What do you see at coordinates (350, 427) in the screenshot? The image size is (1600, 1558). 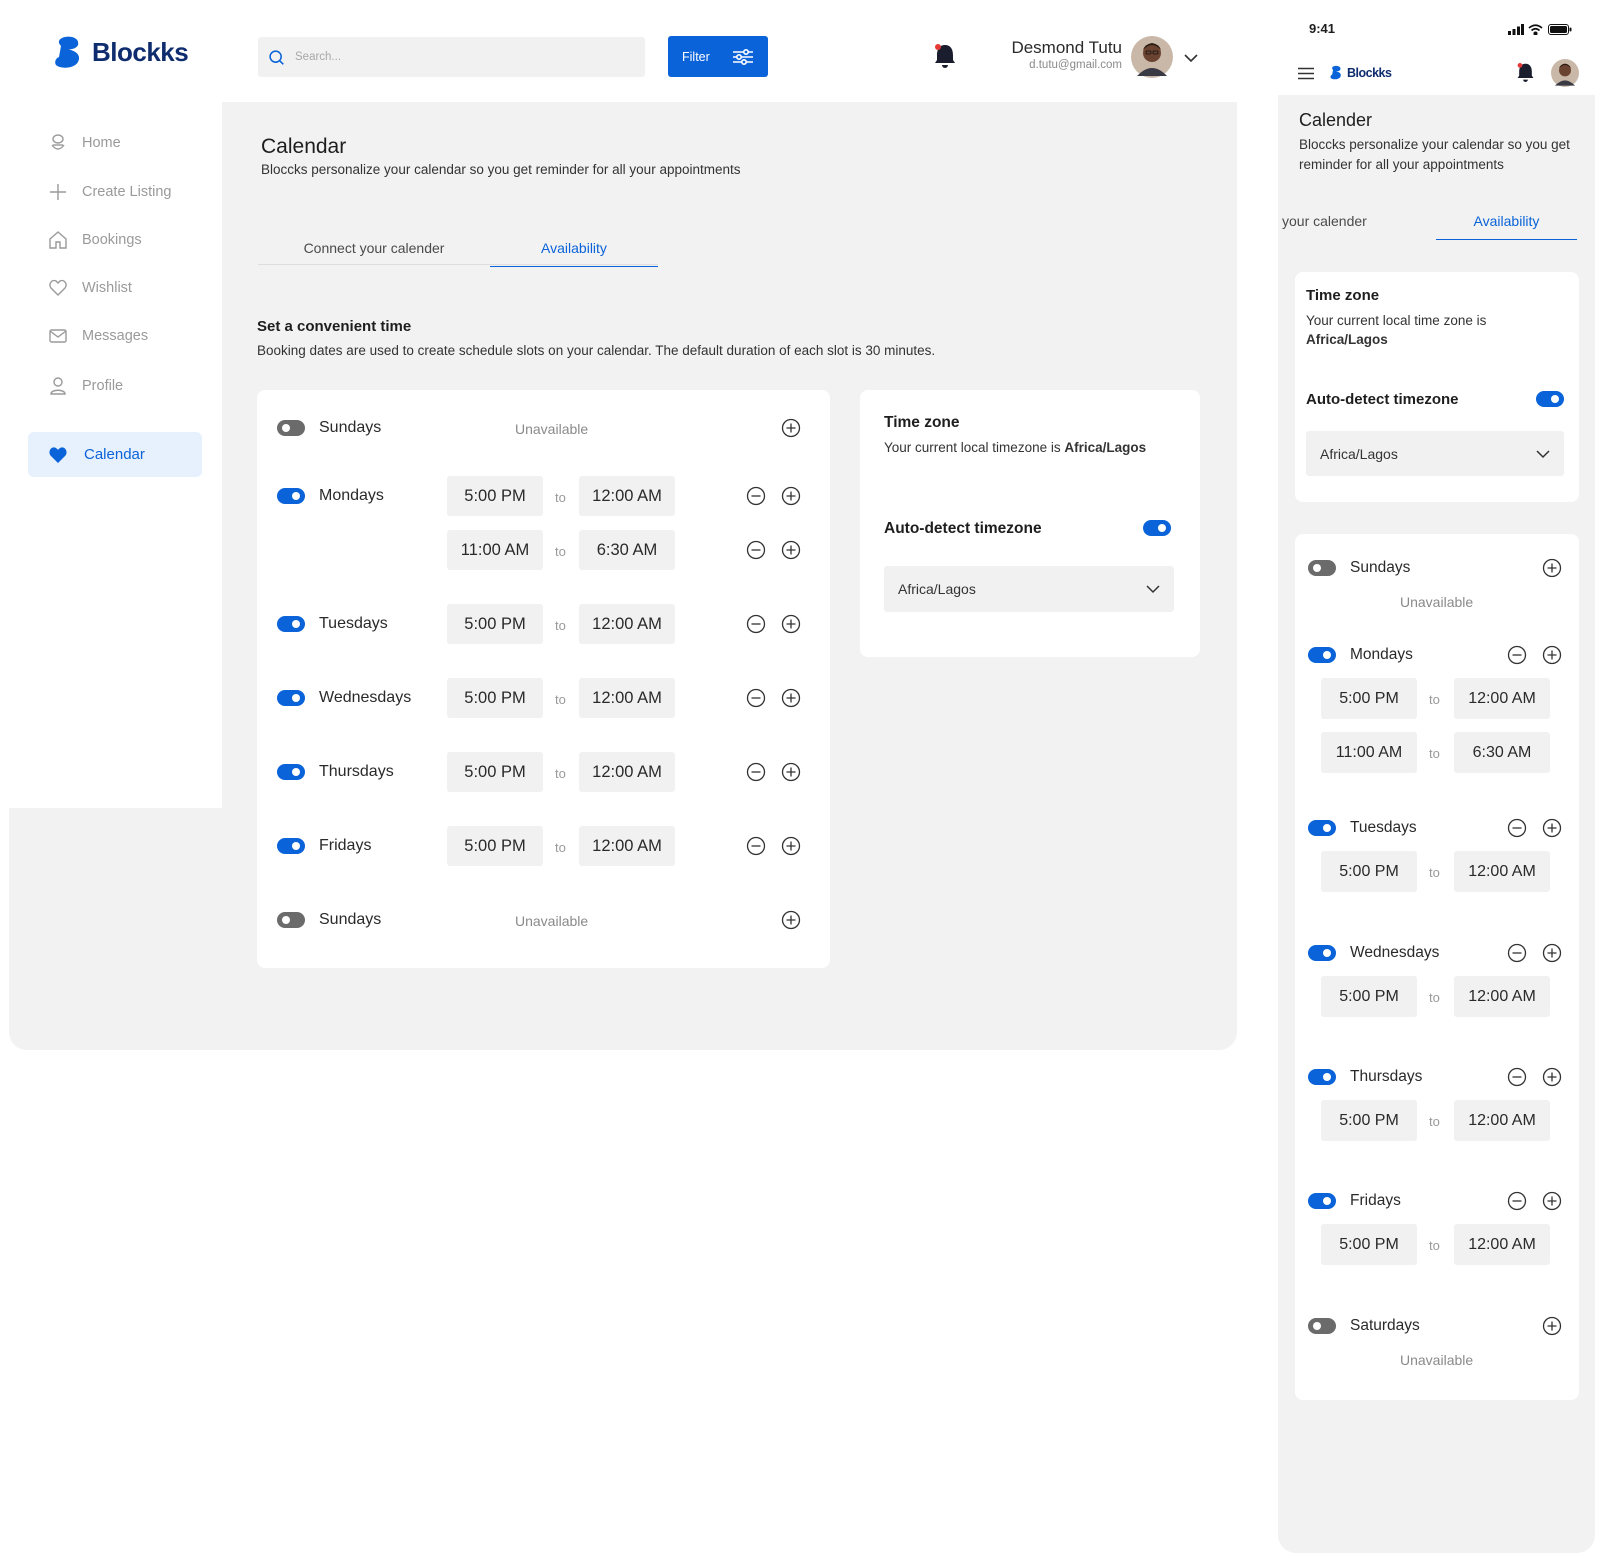 I see `day-label: Sundays` at bounding box center [350, 427].